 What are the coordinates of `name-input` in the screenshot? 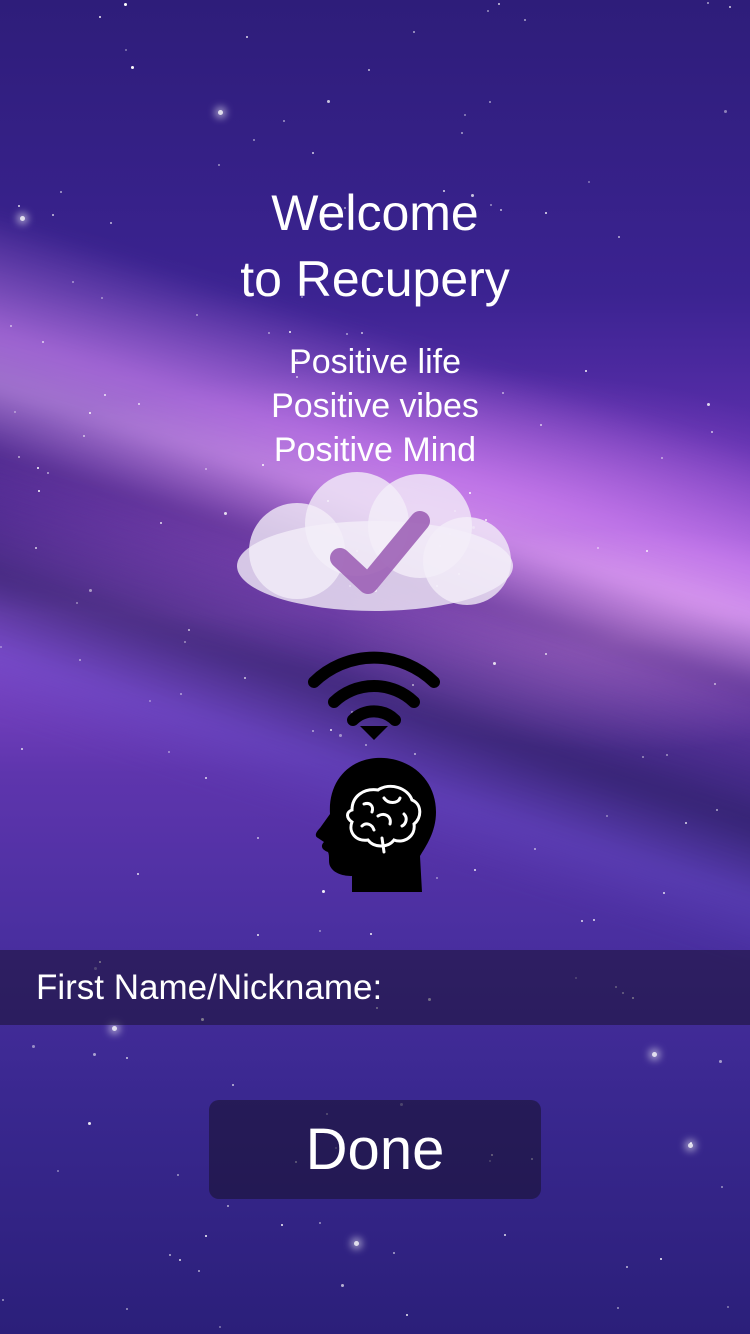 It's located at (571, 987).